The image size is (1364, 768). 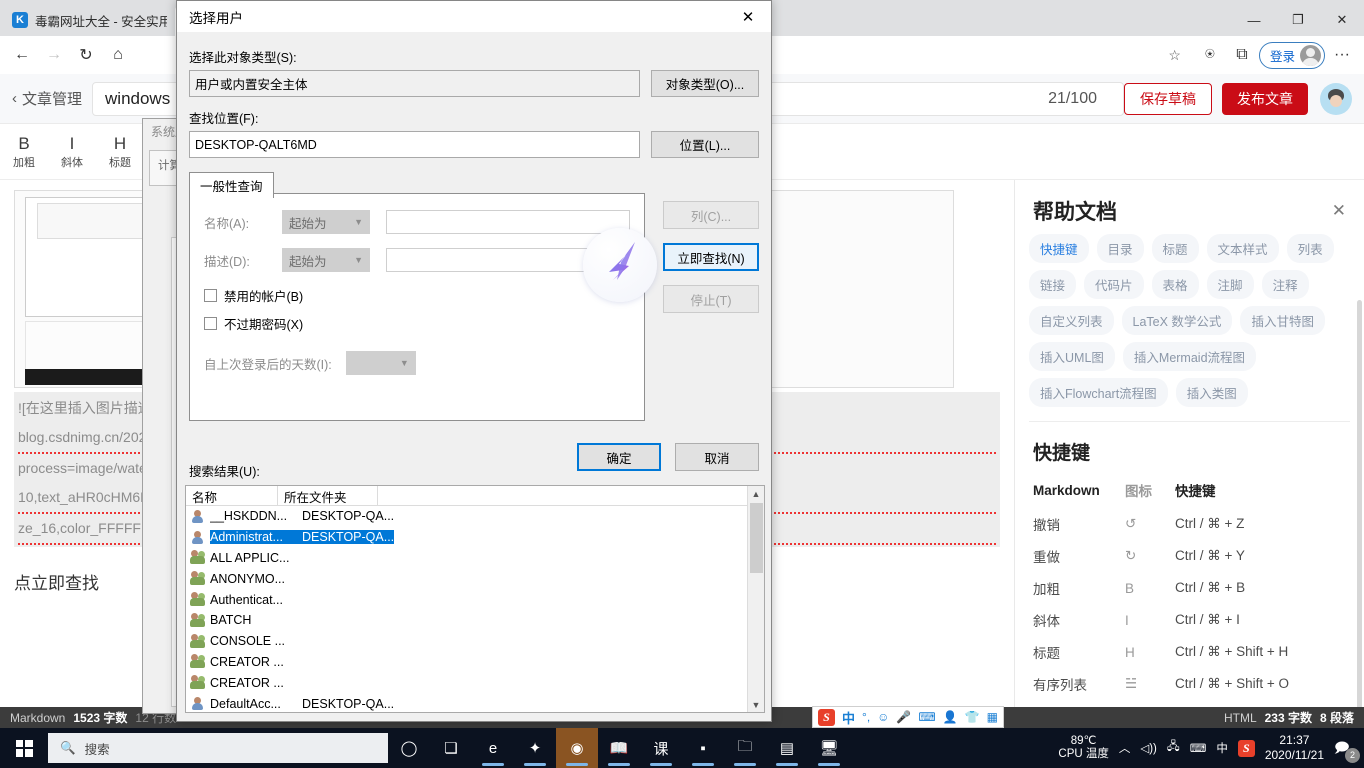 What do you see at coordinates (1175, 248) in the screenshot?
I see `help-chip-标题: 标题` at bounding box center [1175, 248].